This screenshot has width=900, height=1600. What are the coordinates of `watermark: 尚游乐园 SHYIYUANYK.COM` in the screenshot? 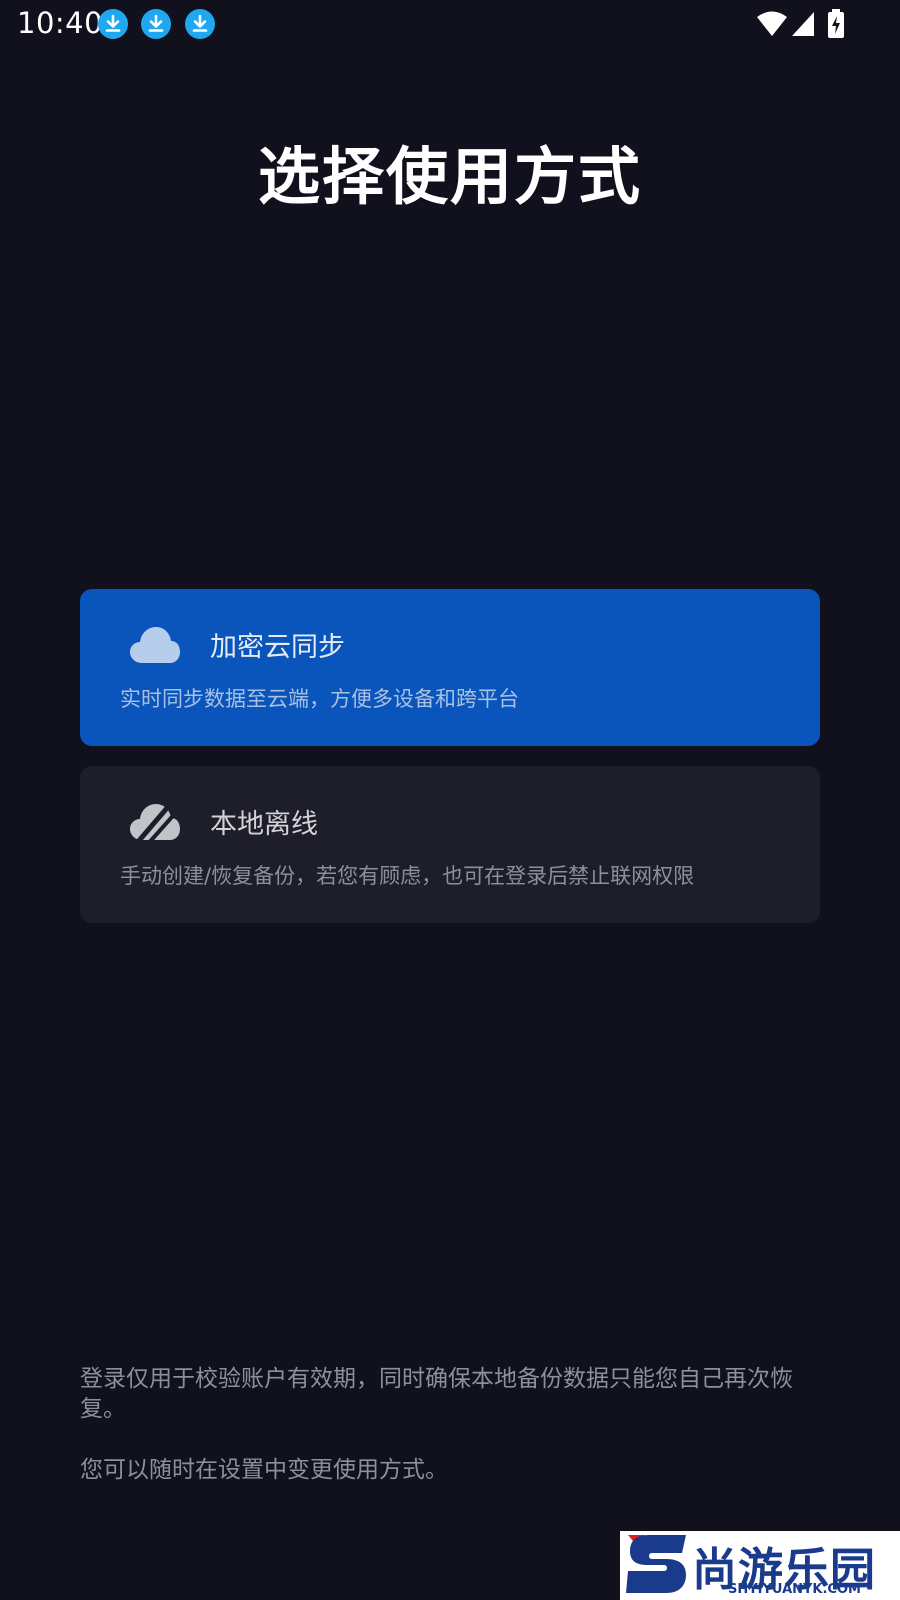 It's located at (760, 1565).